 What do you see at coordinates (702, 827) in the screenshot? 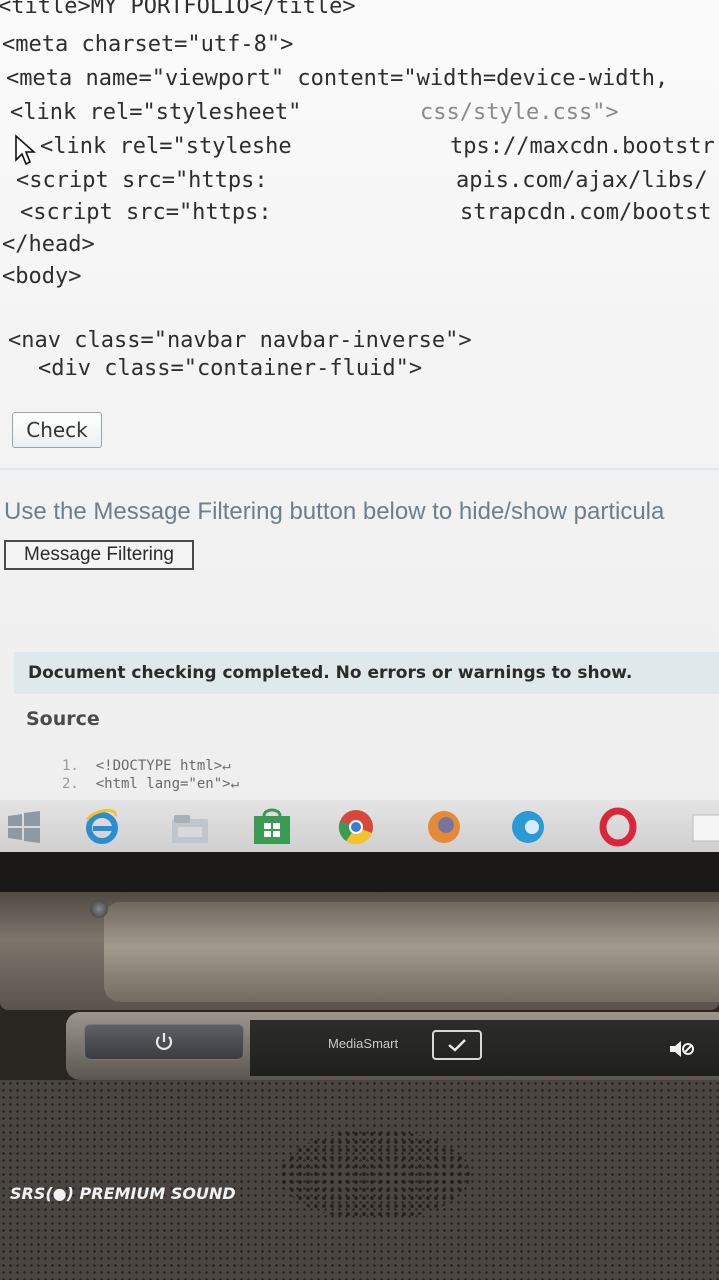
I see `window-icon` at bounding box center [702, 827].